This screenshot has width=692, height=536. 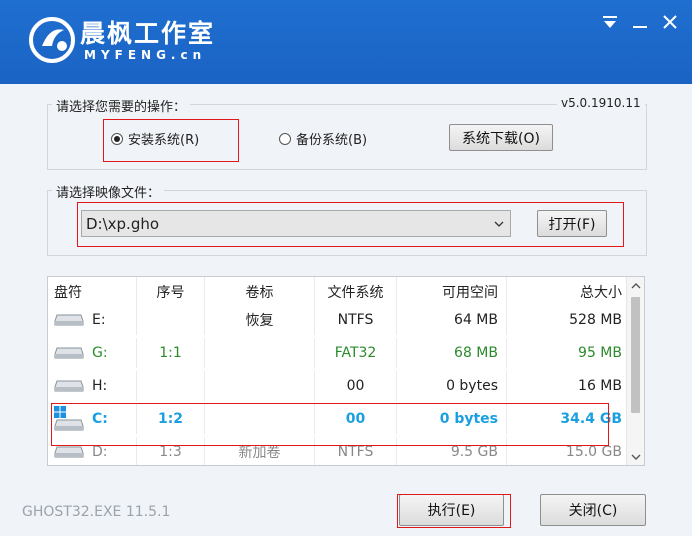 What do you see at coordinates (601, 103) in the screenshot?
I see `version-label: v5.0.1910.11` at bounding box center [601, 103].